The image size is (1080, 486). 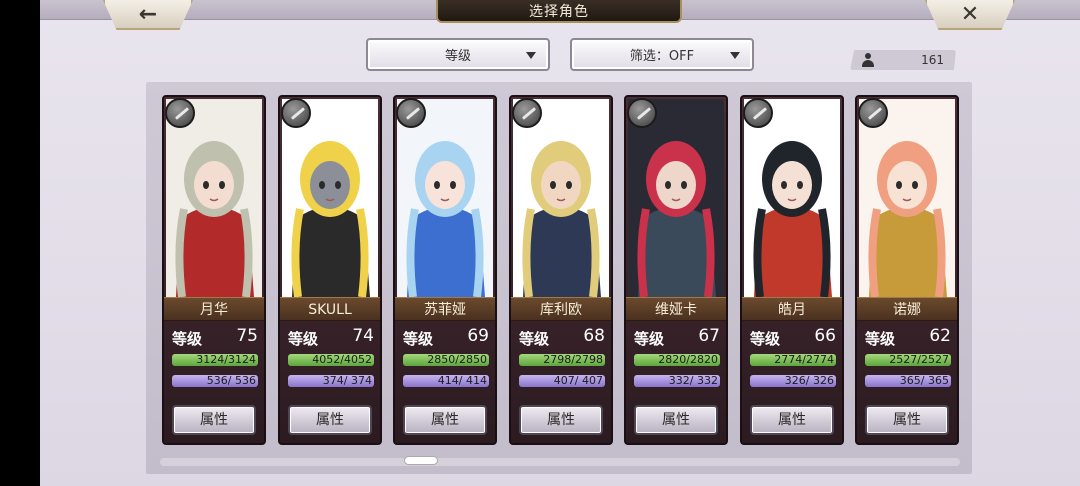 I want to click on roster-count-badge: 161, so click(x=903, y=60).